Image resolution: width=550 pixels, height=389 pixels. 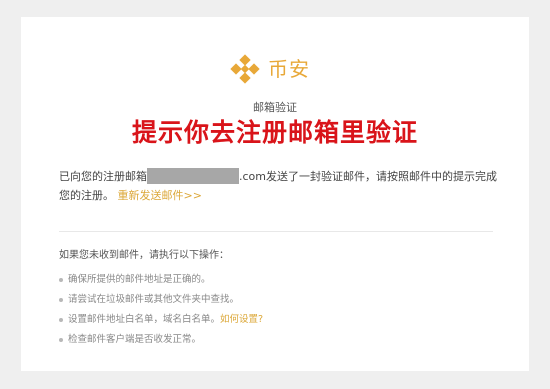 What do you see at coordinates (276, 231) in the screenshot?
I see `divider` at bounding box center [276, 231].